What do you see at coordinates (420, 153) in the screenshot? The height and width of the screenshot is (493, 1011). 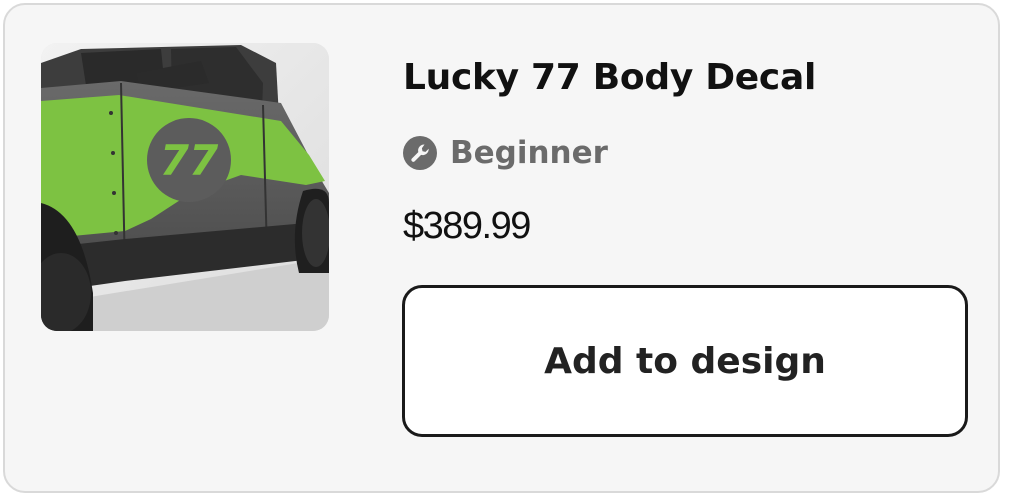 I see `wrench-icon` at bounding box center [420, 153].